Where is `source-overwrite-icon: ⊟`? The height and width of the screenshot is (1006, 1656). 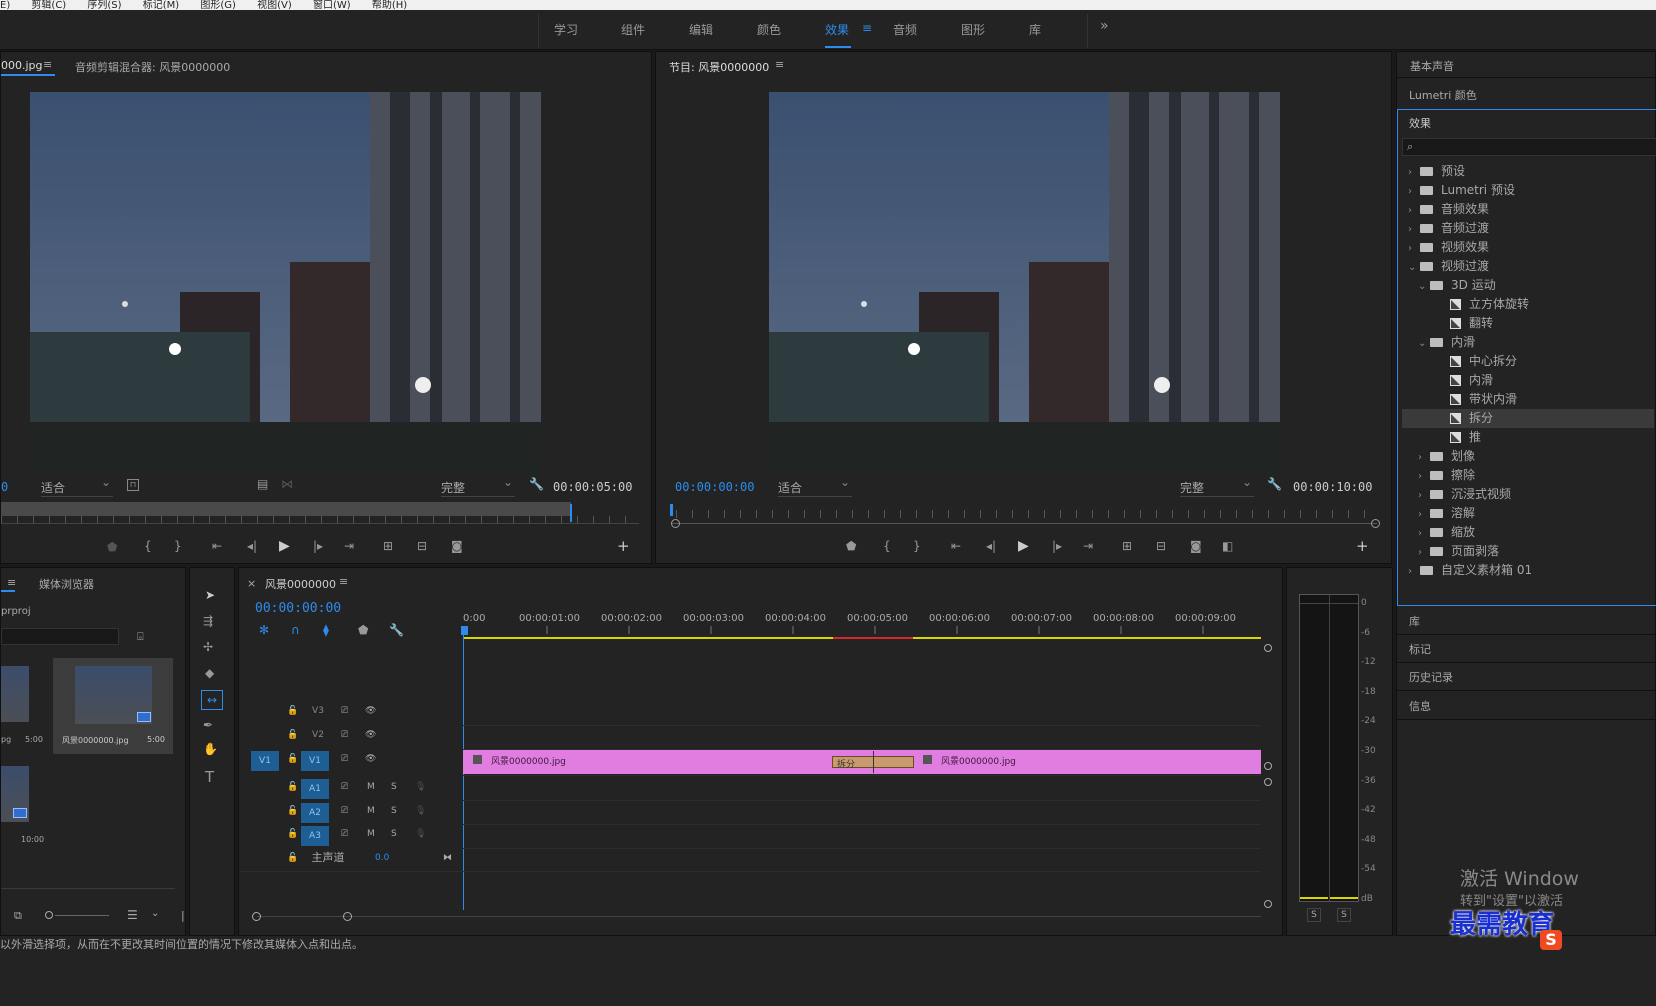 source-overwrite-icon: ⊟ is located at coordinates (422, 546).